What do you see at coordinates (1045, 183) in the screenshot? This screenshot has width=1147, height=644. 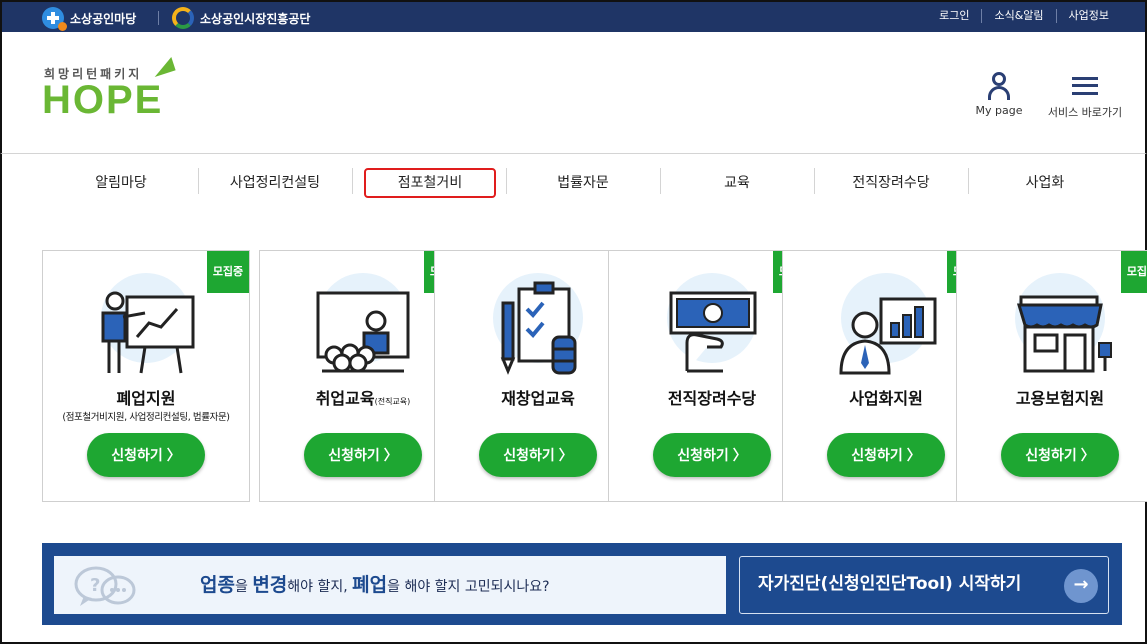 I see `nav-commercialization: 사업화` at bounding box center [1045, 183].